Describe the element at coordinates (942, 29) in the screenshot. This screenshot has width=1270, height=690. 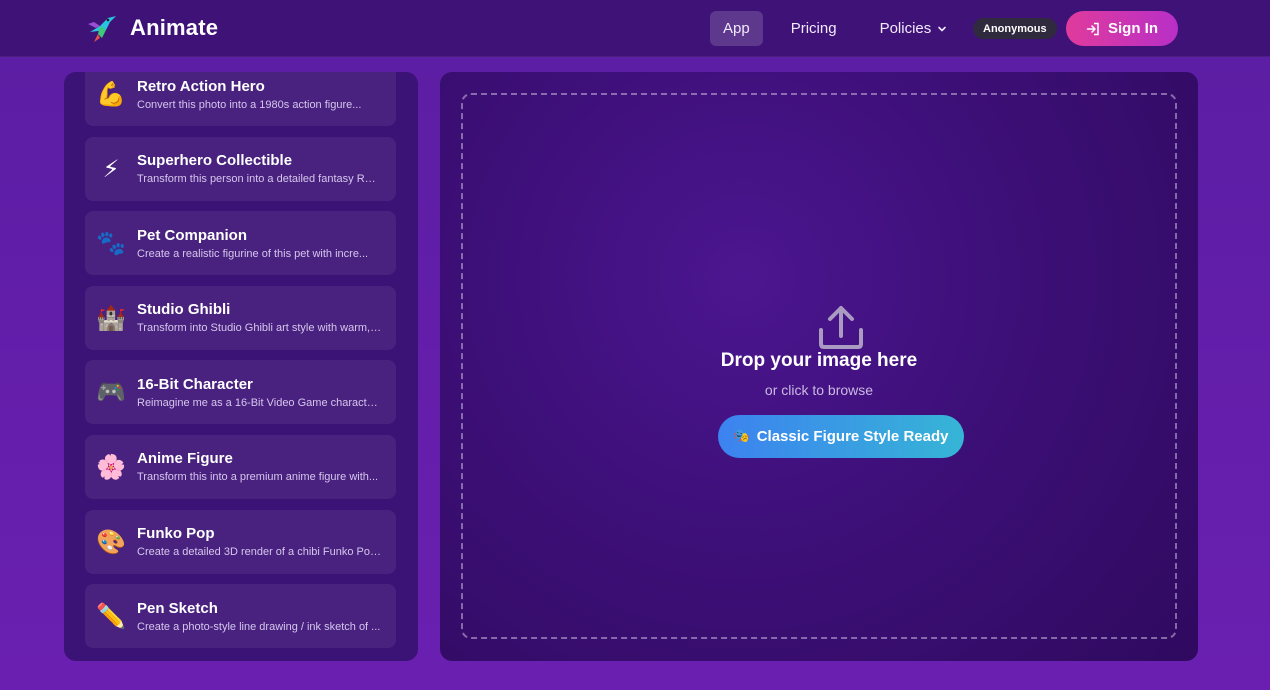
I see `chevron-down-icon` at that location.